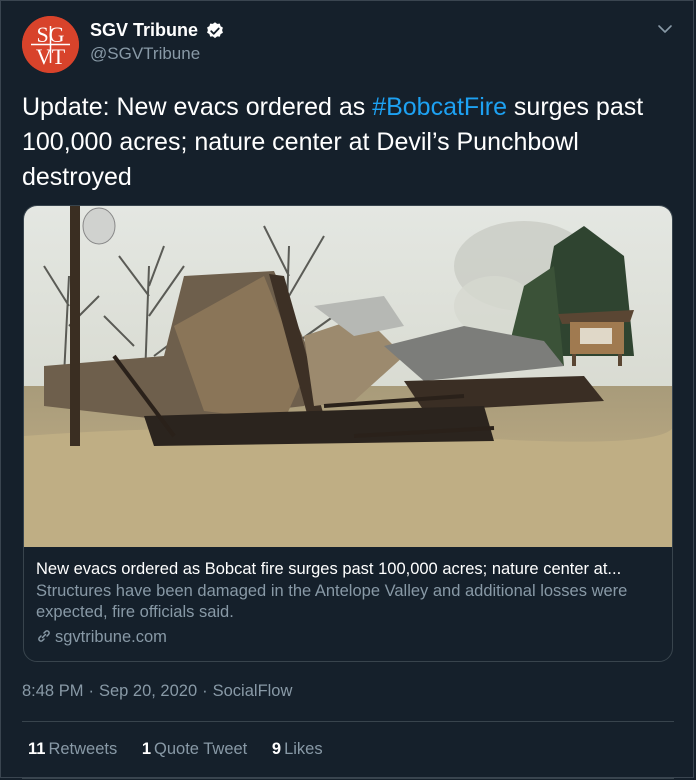 Image resolution: width=696 pixels, height=780 pixels. Describe the element at coordinates (157, 54) in the screenshot. I see `handle: @SGVTribune` at that location.